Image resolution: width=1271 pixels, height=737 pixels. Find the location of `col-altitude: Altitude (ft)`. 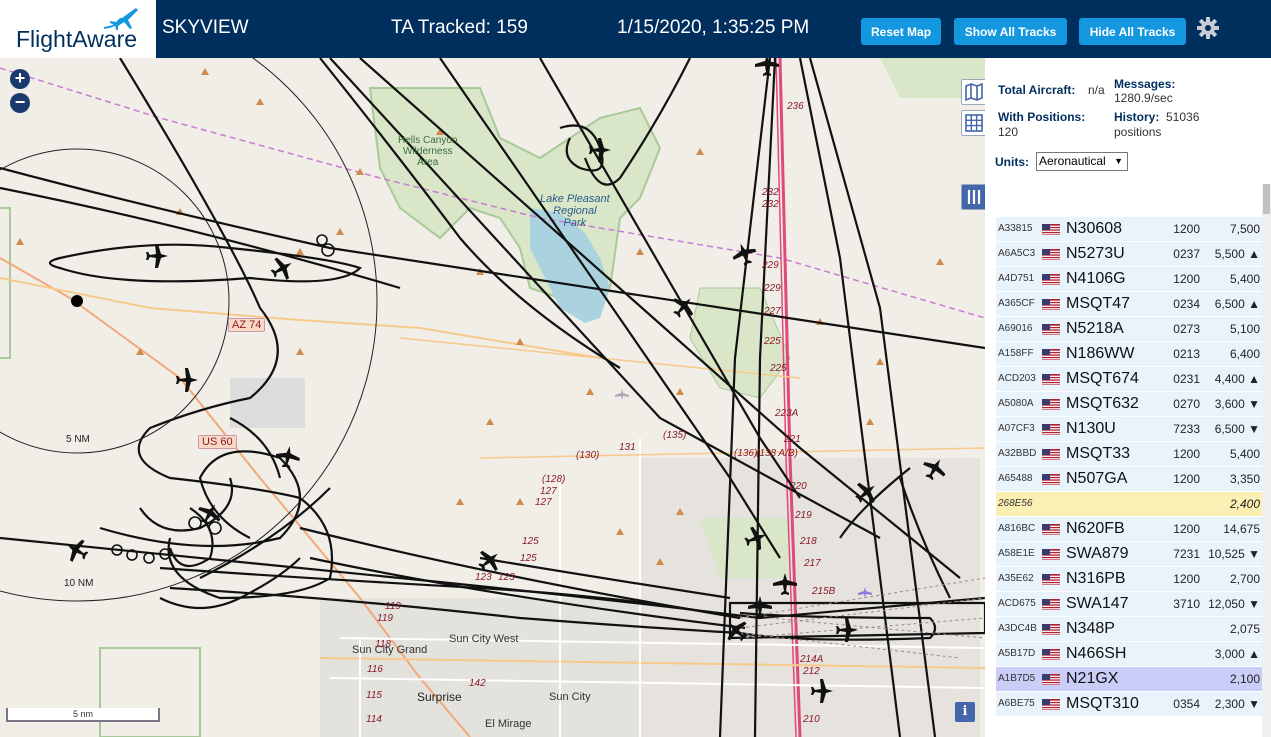

col-altitude: Altitude (ft) is located at coordinates (1225, 200).